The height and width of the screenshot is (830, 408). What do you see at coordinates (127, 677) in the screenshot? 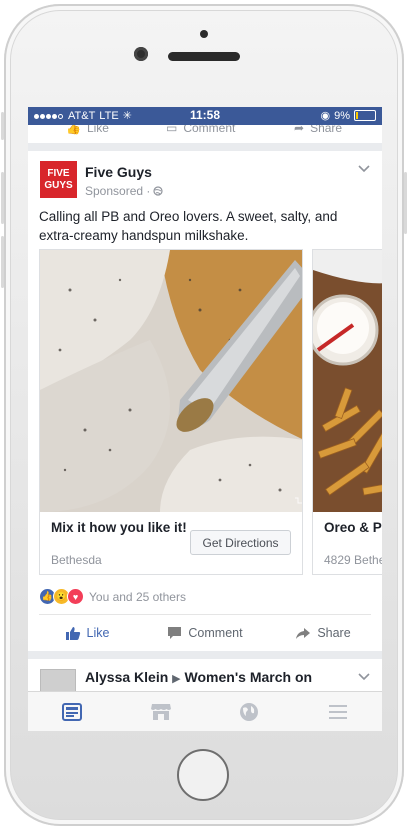
I see `next-post-author: Alyssa Klein` at bounding box center [127, 677].